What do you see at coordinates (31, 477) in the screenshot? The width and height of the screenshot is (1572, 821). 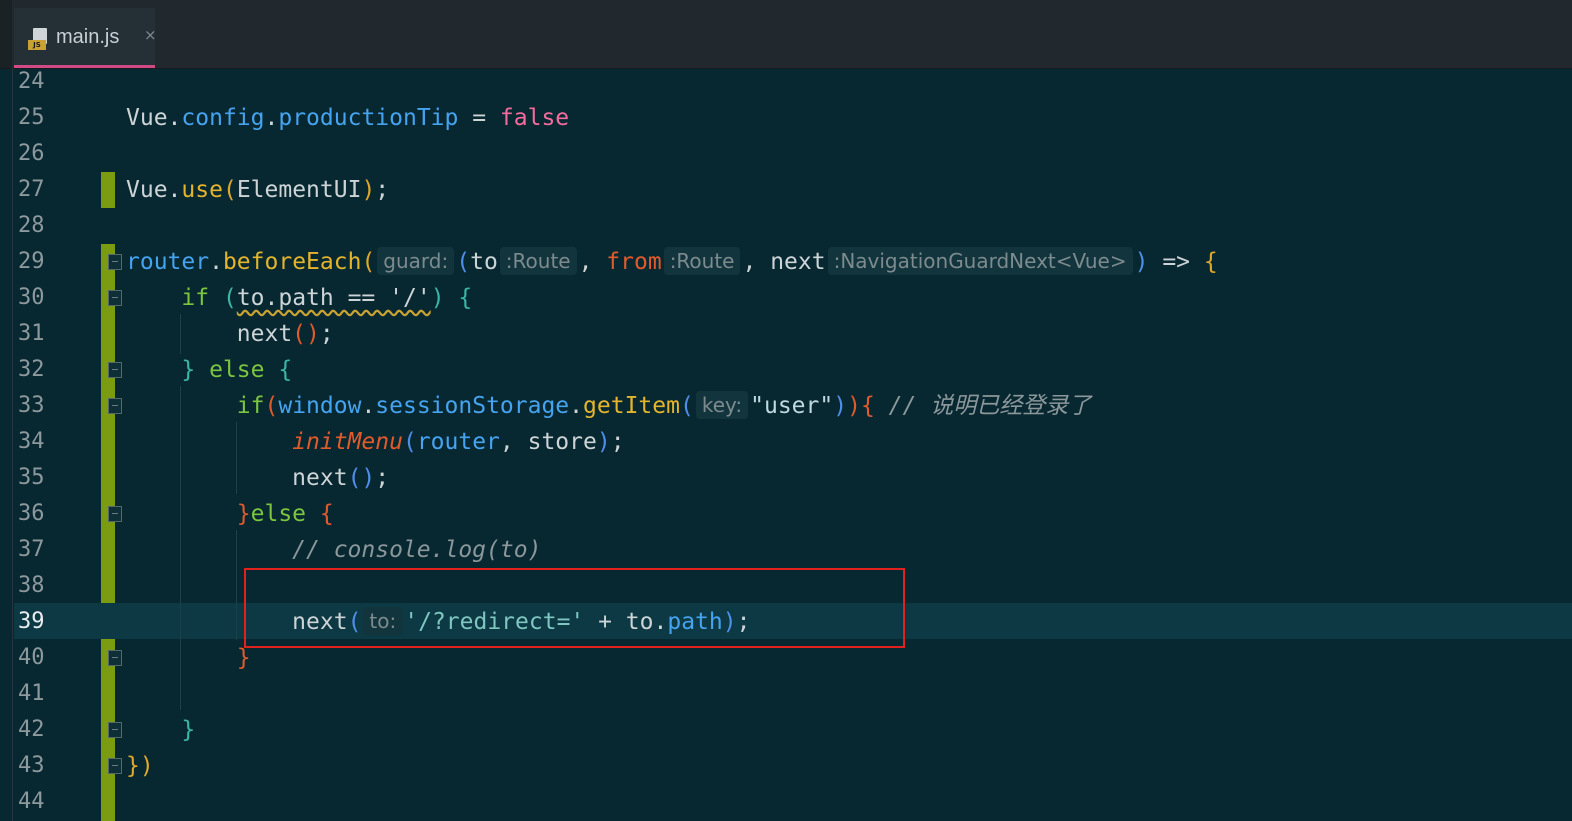 I see `line-number: 35` at bounding box center [31, 477].